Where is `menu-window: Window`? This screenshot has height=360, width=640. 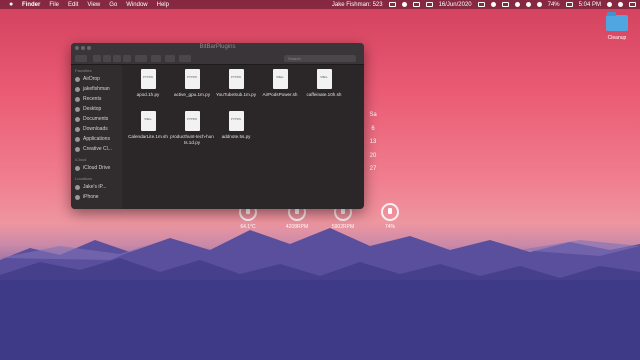 menu-window: Window is located at coordinates (136, 5).